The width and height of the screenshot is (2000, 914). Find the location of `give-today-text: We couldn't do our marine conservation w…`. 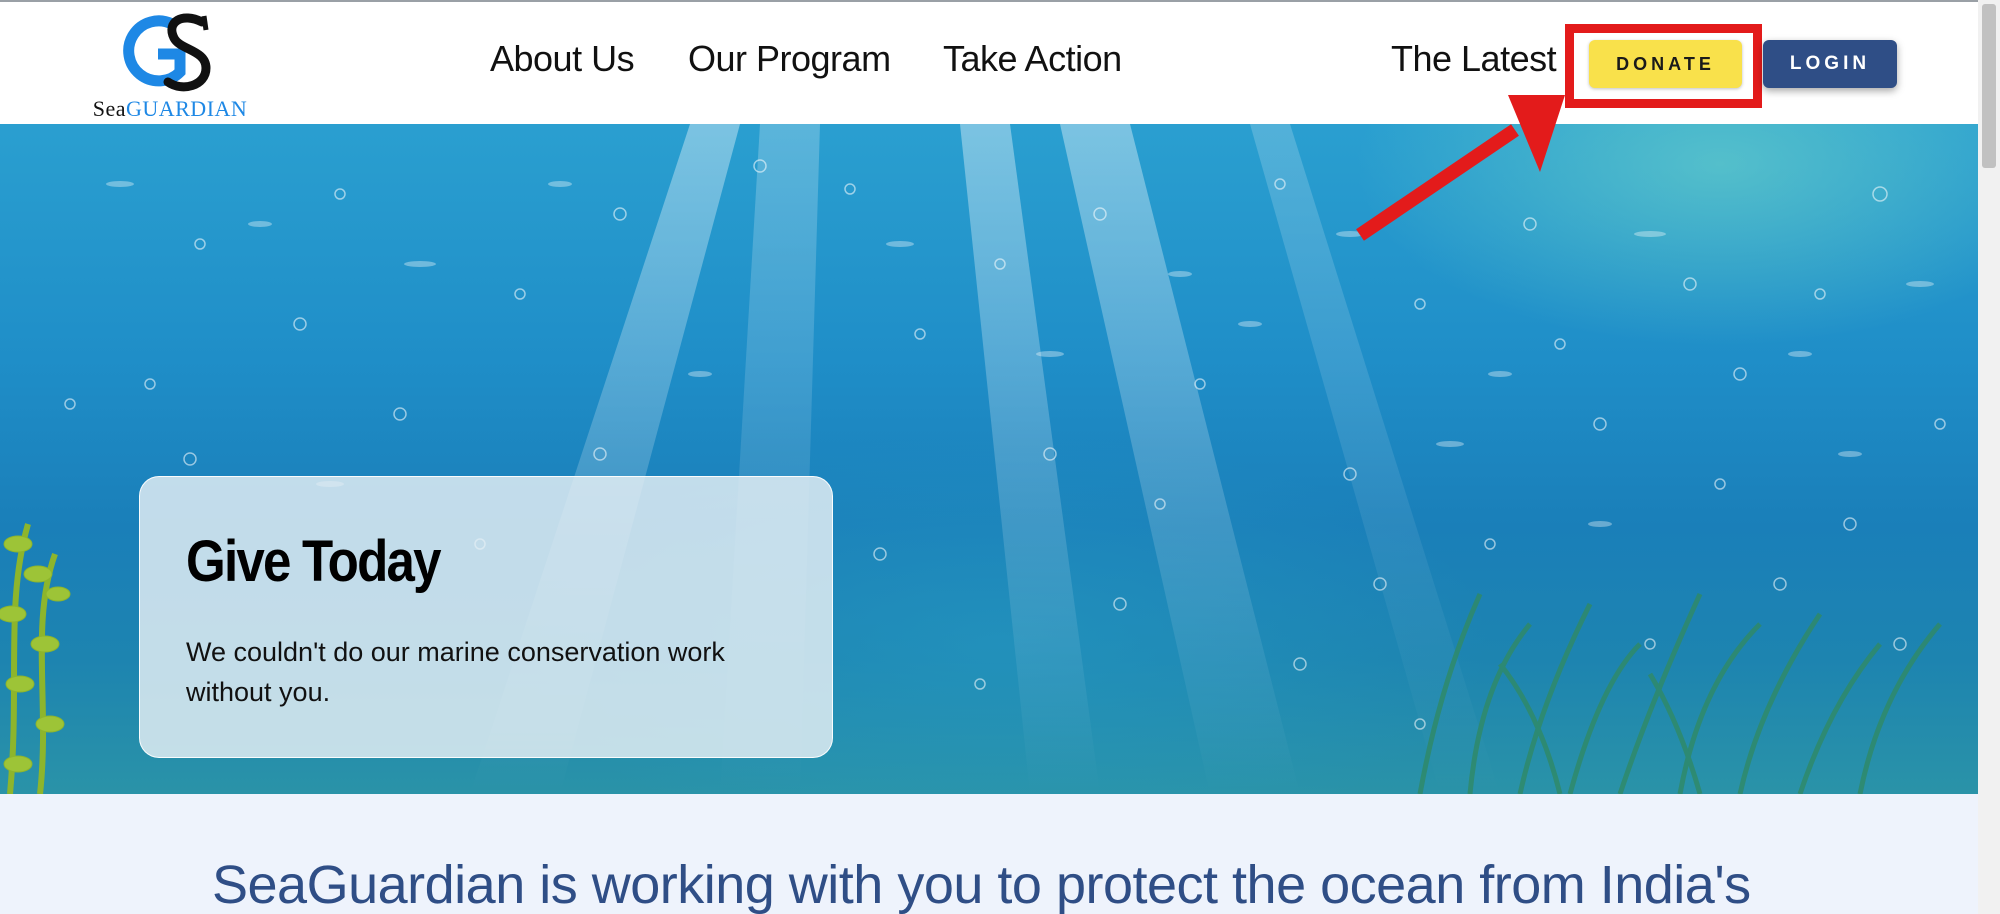

give-today-text: We couldn't do our marine conservation w… is located at coordinates (455, 672).